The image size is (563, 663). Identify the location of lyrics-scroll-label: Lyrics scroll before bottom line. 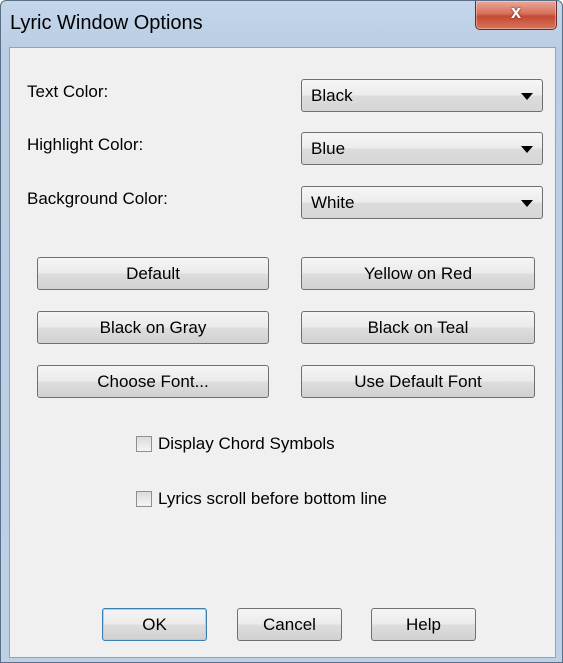
(272, 498).